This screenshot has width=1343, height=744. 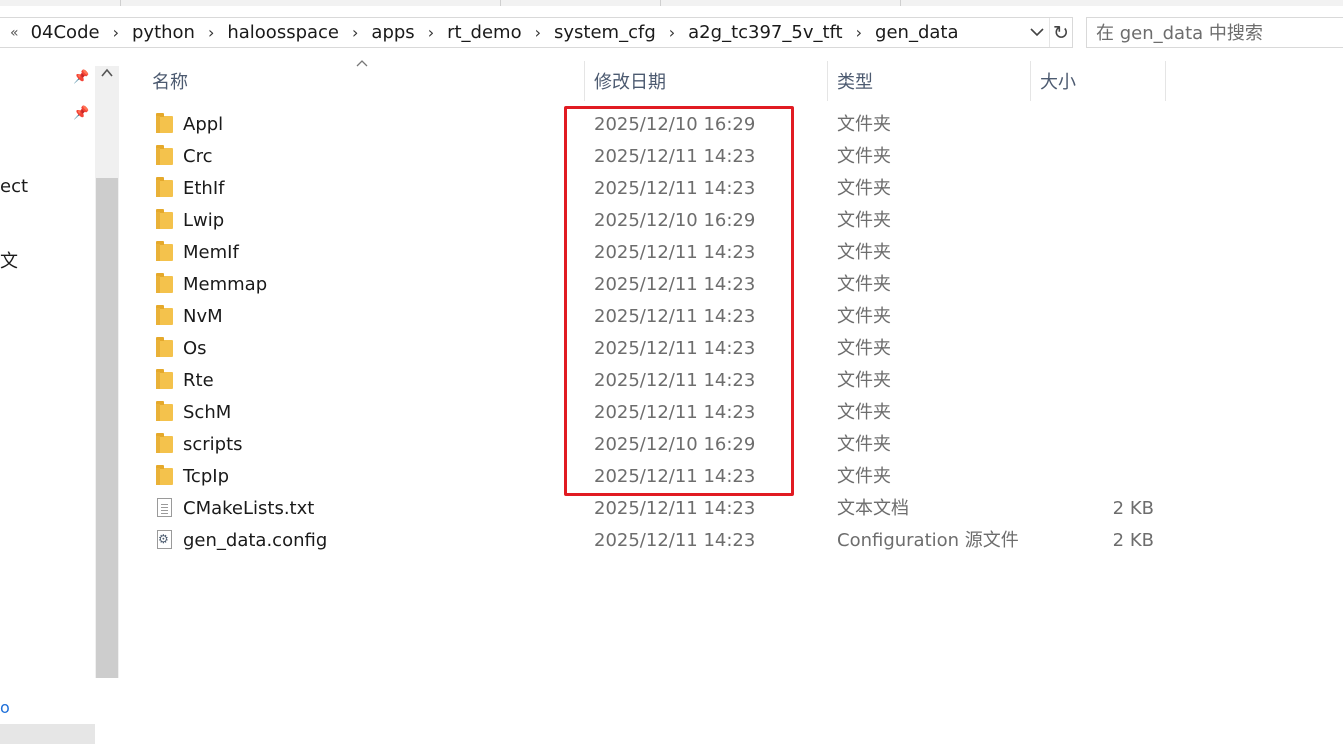 What do you see at coordinates (283, 32) in the screenshot?
I see `breadcrumb-item: haloosspace` at bounding box center [283, 32].